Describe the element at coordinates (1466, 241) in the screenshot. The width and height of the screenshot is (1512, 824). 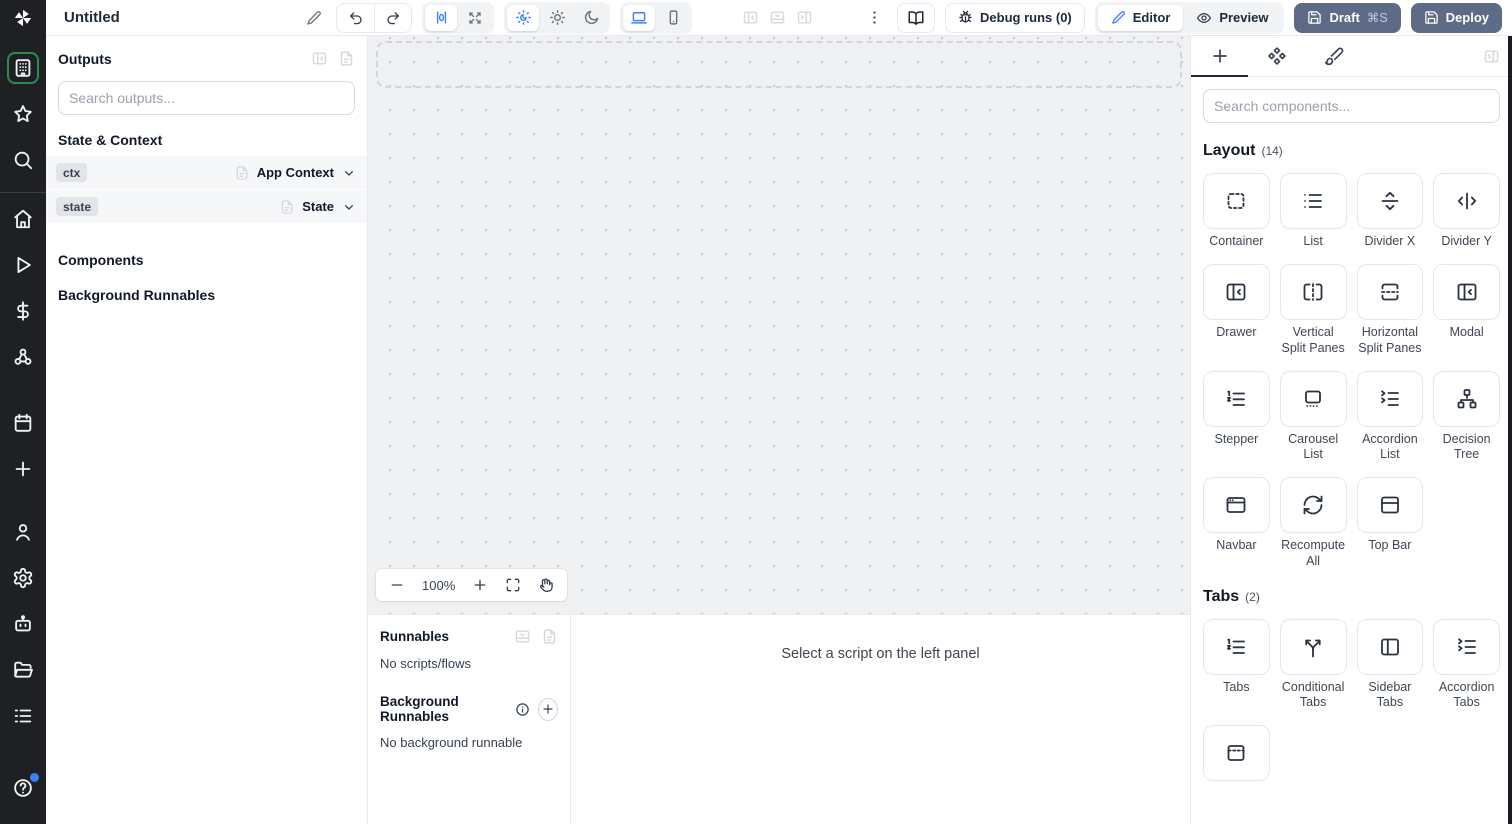
I see `component-label: Divider Y` at that location.